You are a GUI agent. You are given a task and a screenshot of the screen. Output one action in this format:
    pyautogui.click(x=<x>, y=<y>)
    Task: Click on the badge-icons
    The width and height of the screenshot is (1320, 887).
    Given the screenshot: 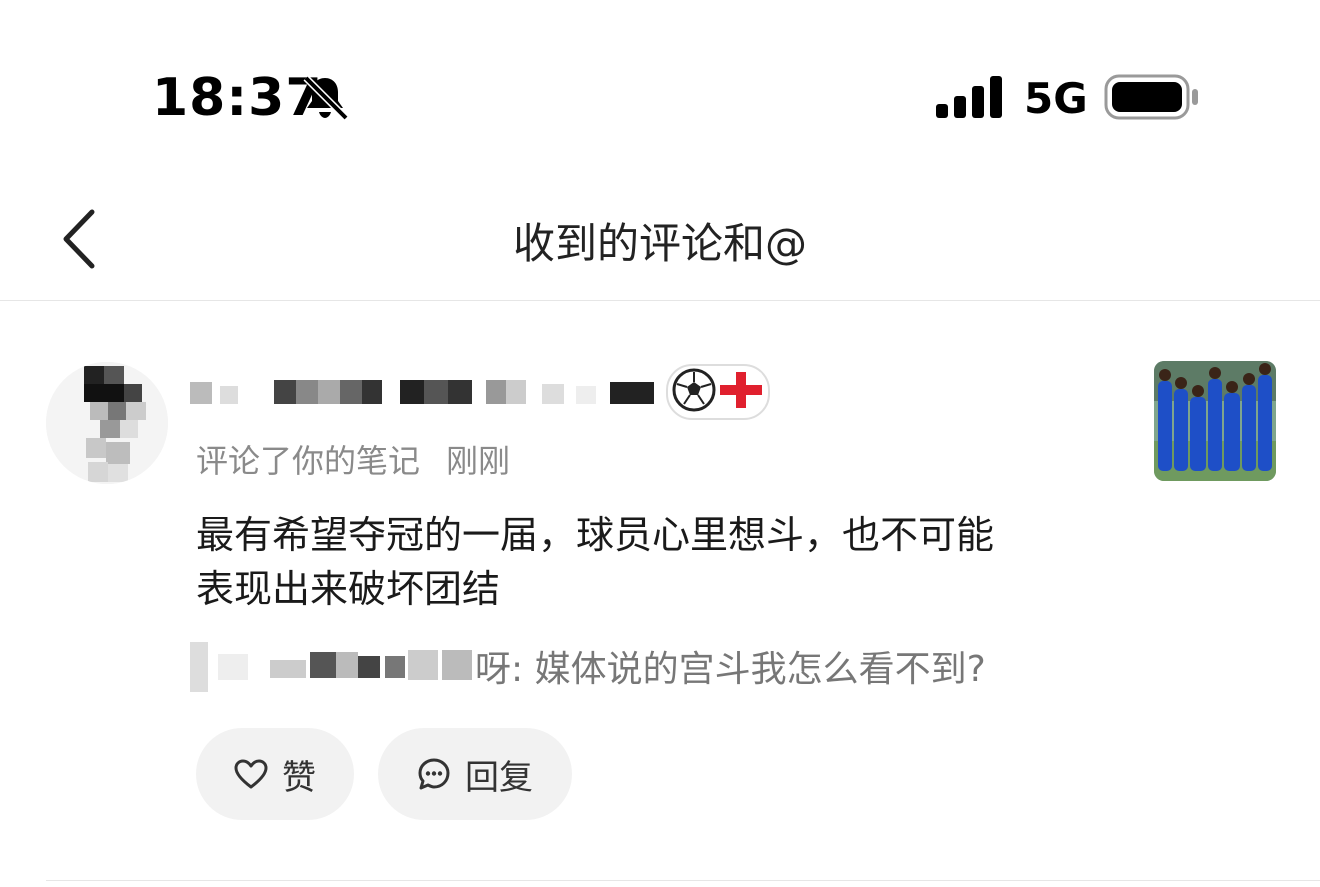 What is the action you would take?
    pyautogui.click(x=717, y=390)
    